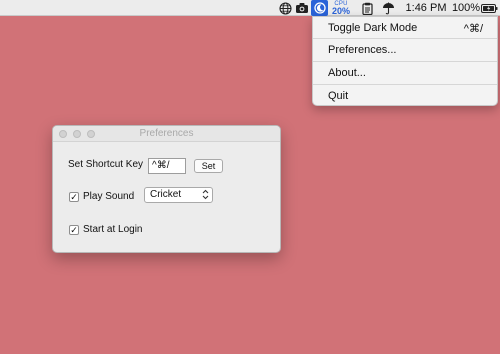 The height and width of the screenshot is (354, 500). Describe the element at coordinates (319, 8) in the screenshot. I see `dark-mode-moon-icon` at that location.